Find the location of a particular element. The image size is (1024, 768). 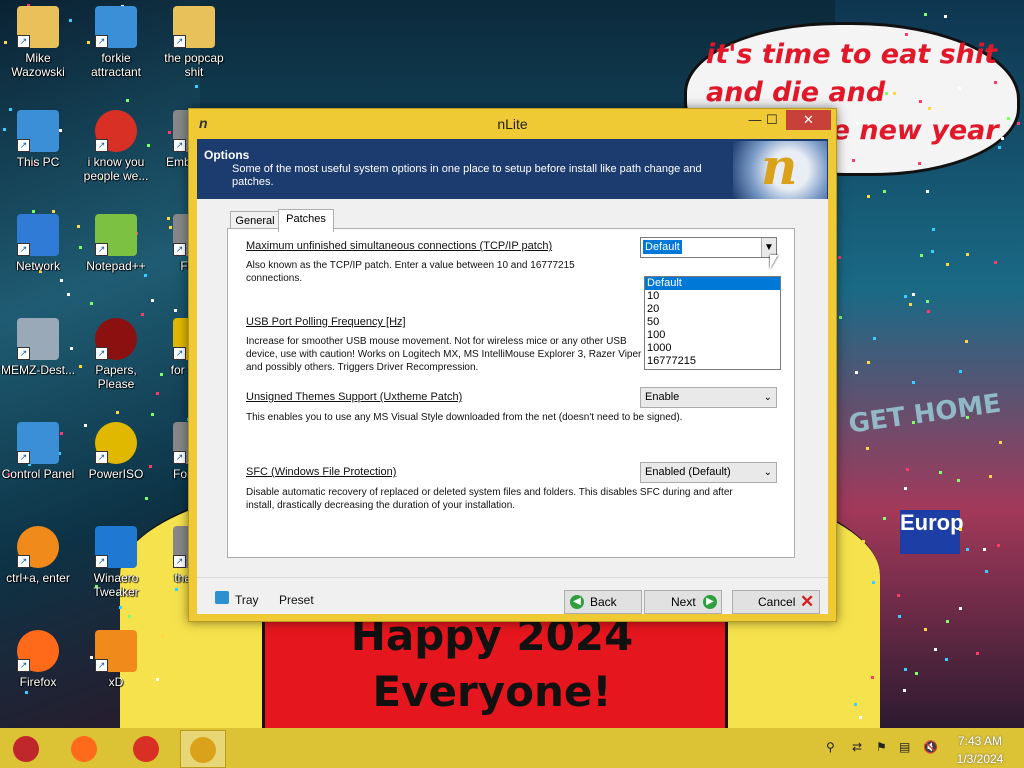

tray-button: Tray is located at coordinates (240, 599).